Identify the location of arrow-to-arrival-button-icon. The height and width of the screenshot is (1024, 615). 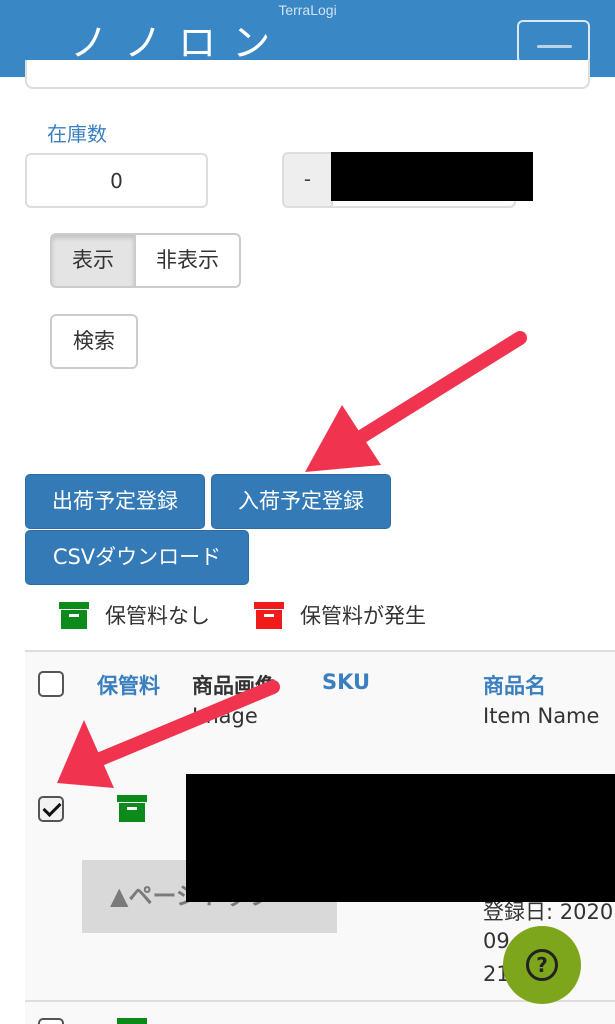
(416, 401).